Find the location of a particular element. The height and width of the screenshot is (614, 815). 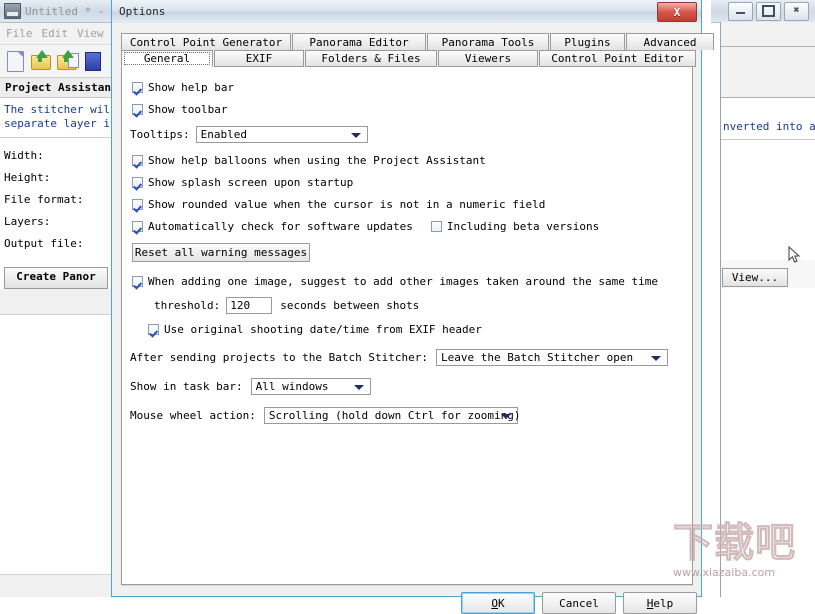

right-window-rest is located at coordinates (768, 442).